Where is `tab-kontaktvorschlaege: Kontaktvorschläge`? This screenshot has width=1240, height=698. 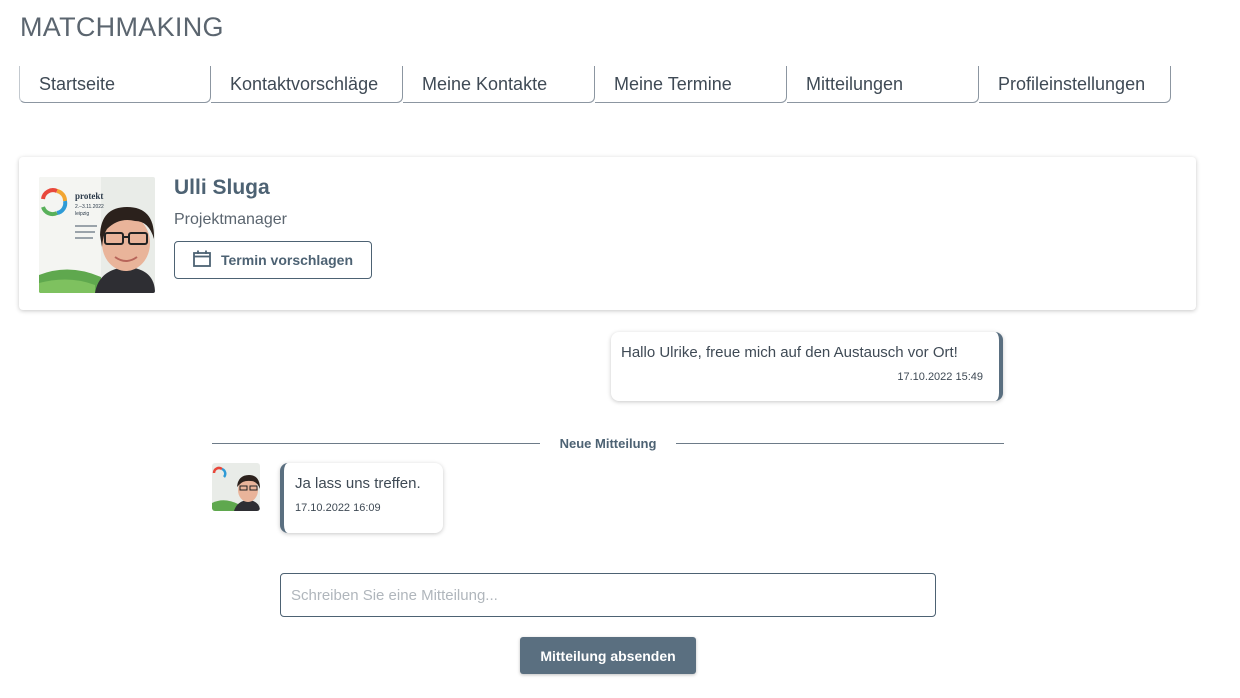
tab-kontaktvorschlaege: Kontaktvorschläge is located at coordinates (307, 84).